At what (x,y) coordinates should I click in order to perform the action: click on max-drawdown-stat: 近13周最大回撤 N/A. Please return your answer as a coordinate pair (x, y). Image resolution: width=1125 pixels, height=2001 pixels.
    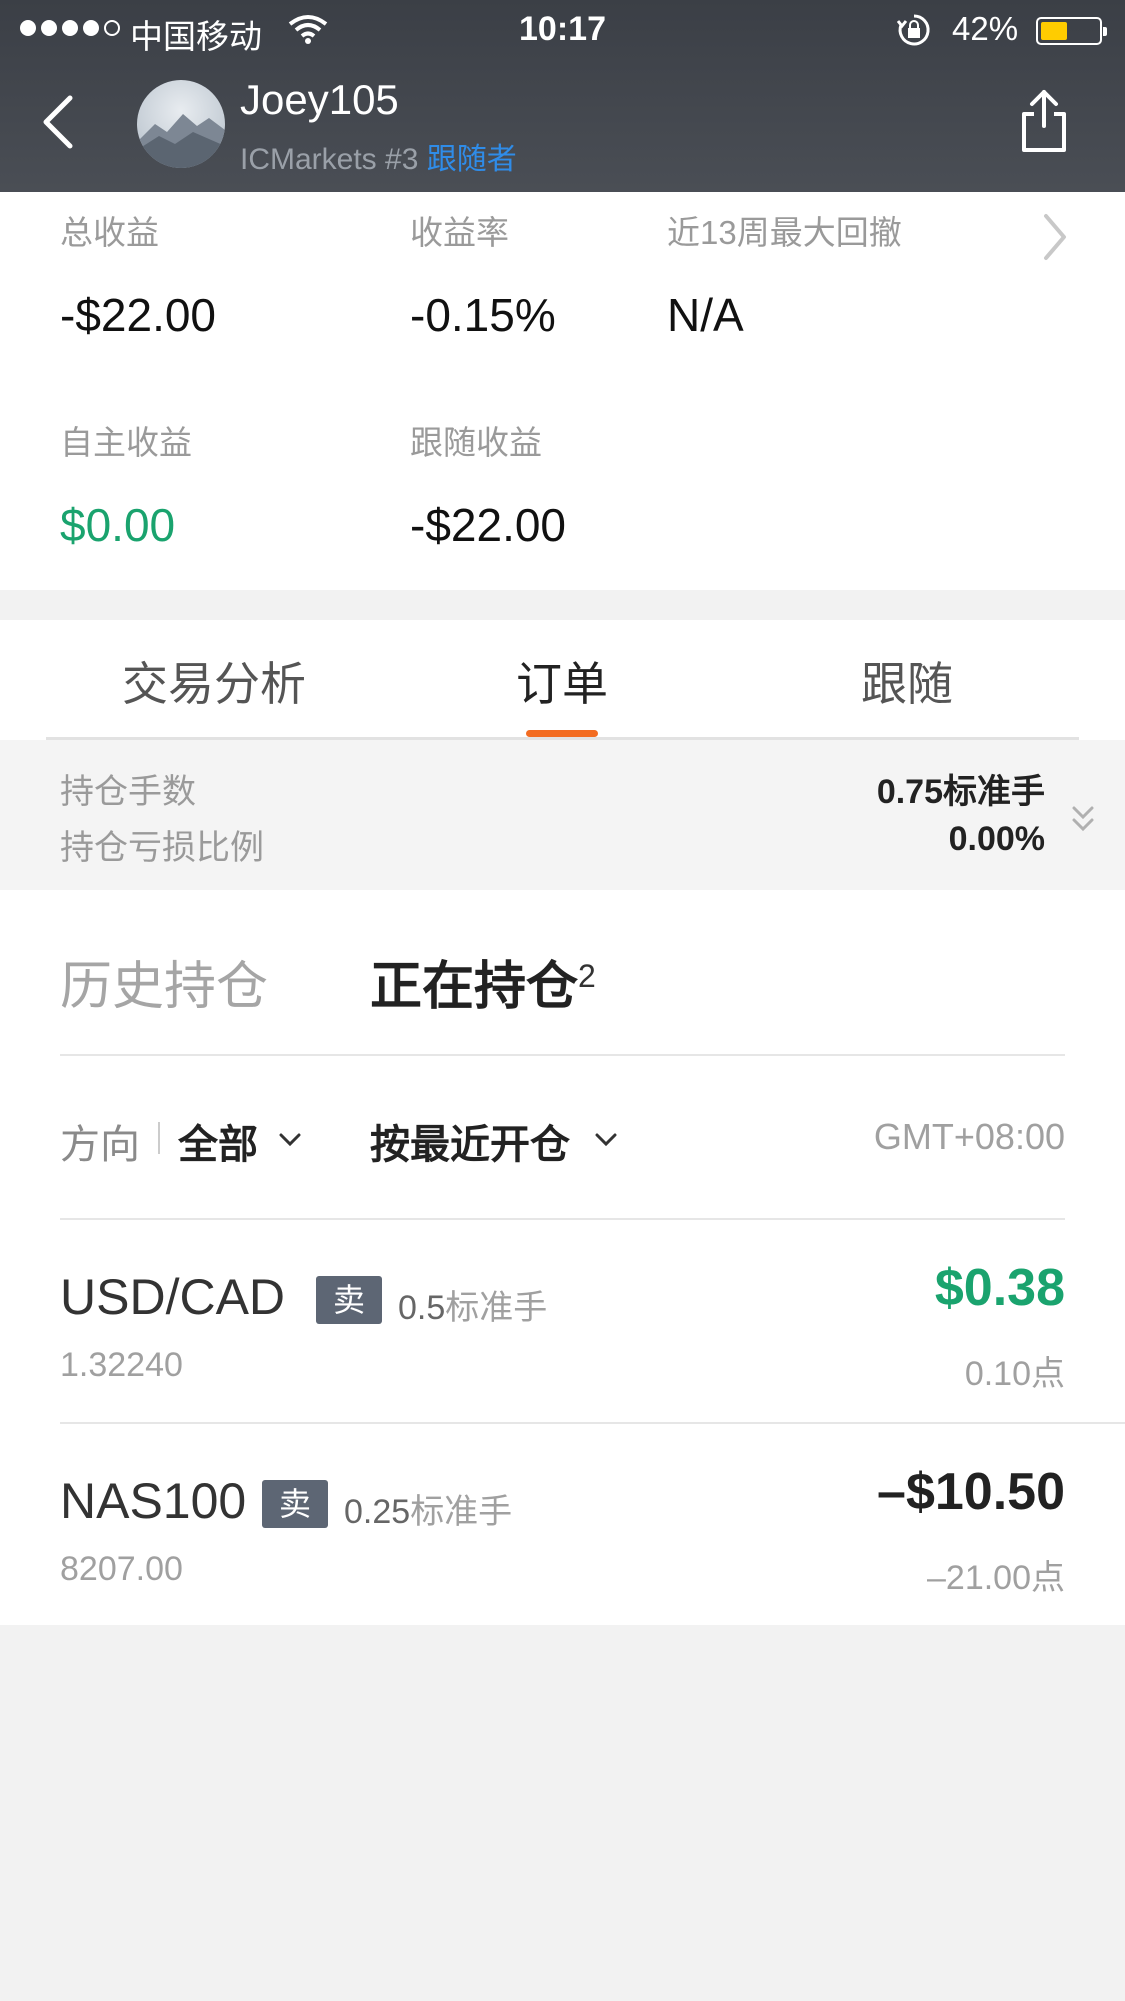
    Looking at the image, I should click on (784, 274).